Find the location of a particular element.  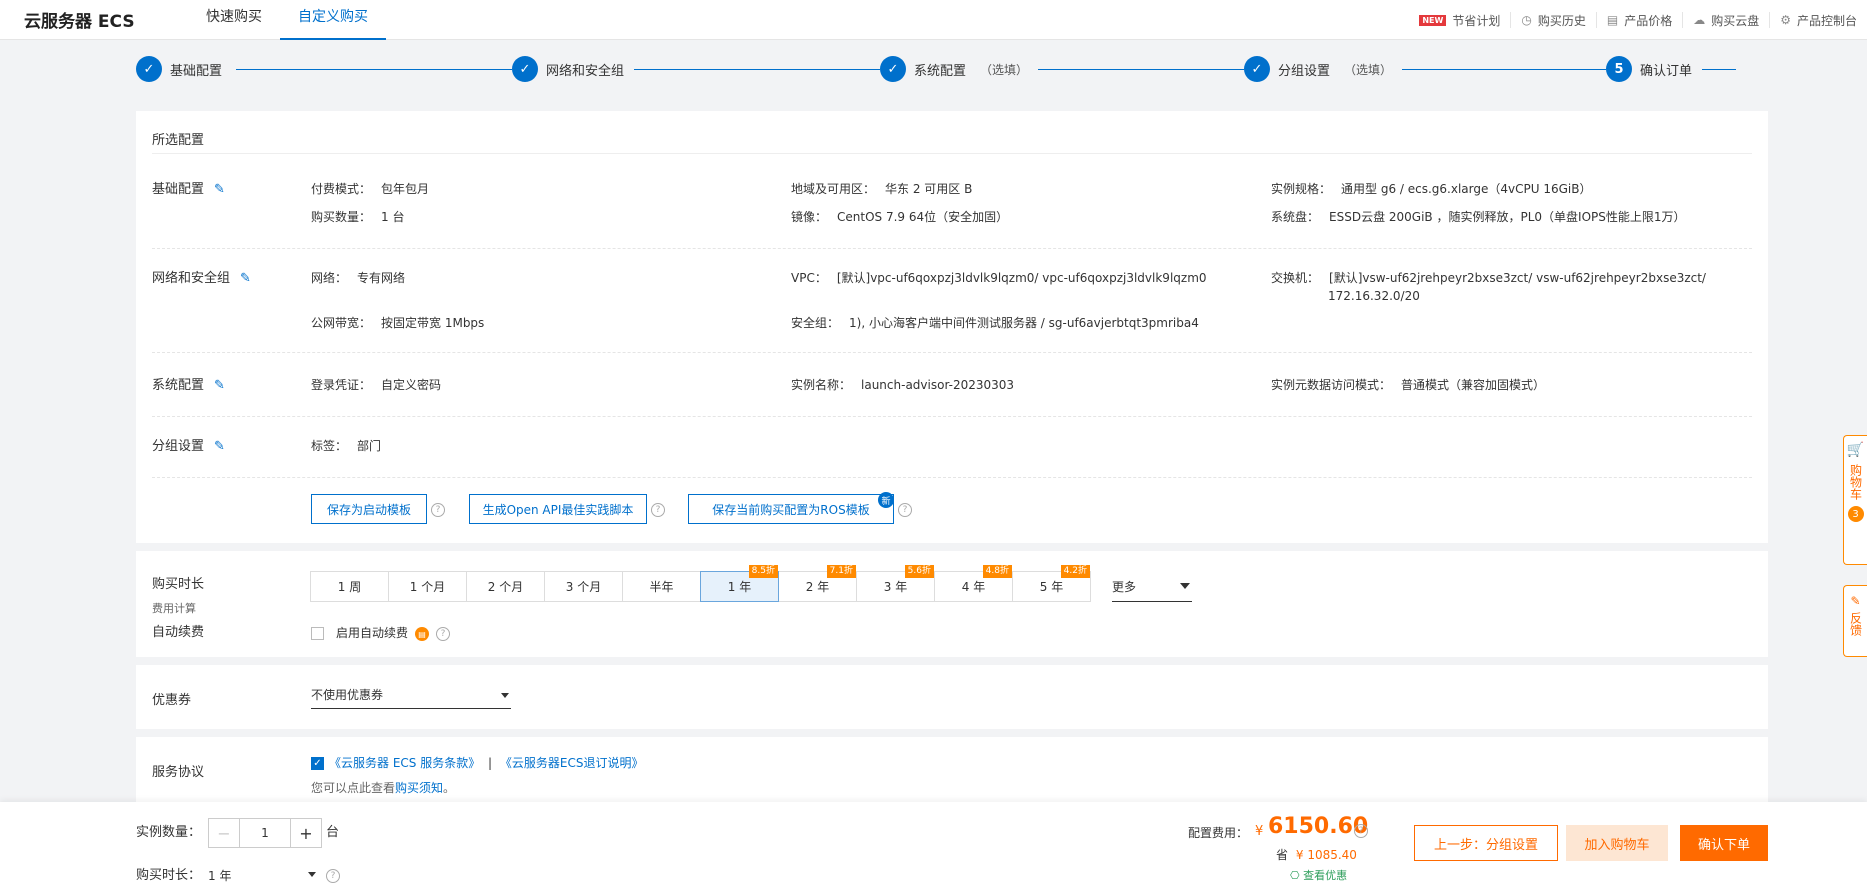

duration-option: 1 个月 is located at coordinates (427, 586).